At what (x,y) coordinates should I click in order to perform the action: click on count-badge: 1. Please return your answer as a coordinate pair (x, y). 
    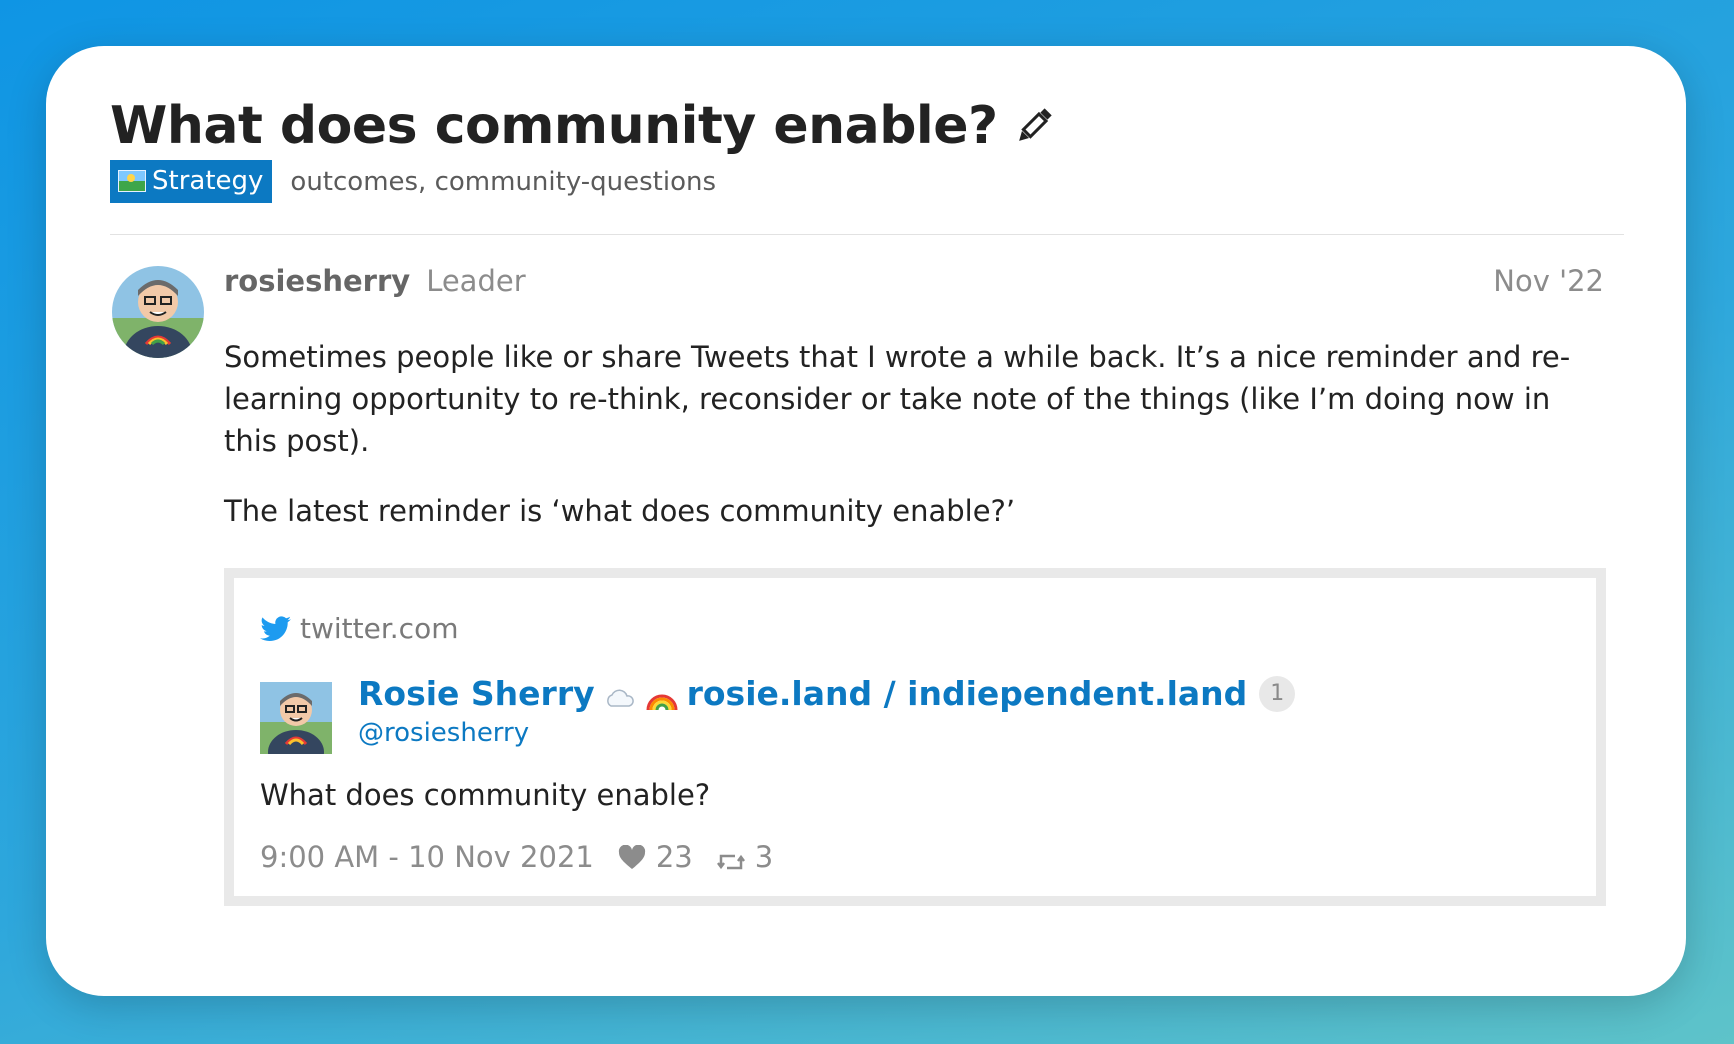
    Looking at the image, I should click on (1277, 693).